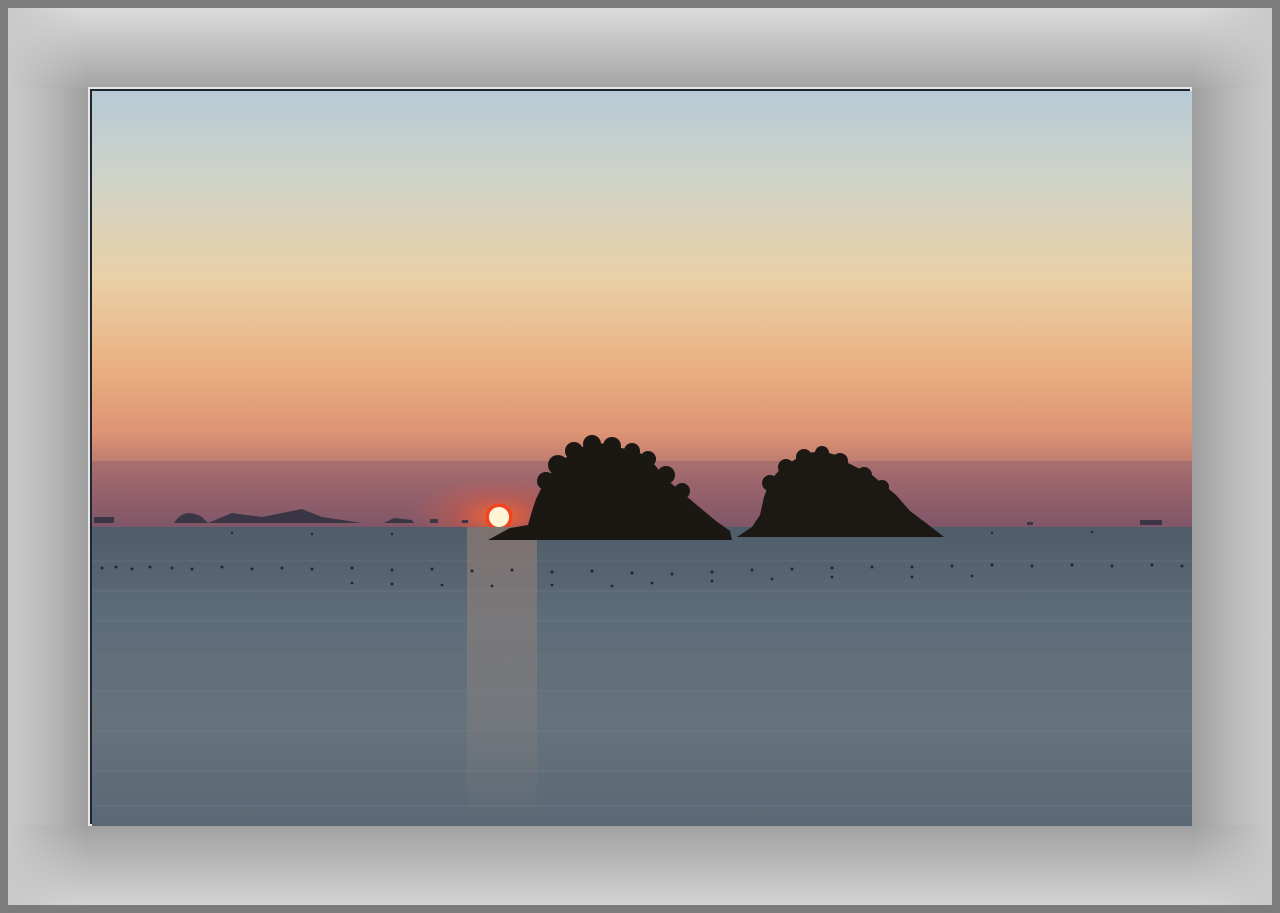 The height and width of the screenshot is (913, 1280). What do you see at coordinates (640, 865) in the screenshot?
I see `mat-bottom-bevel` at bounding box center [640, 865].